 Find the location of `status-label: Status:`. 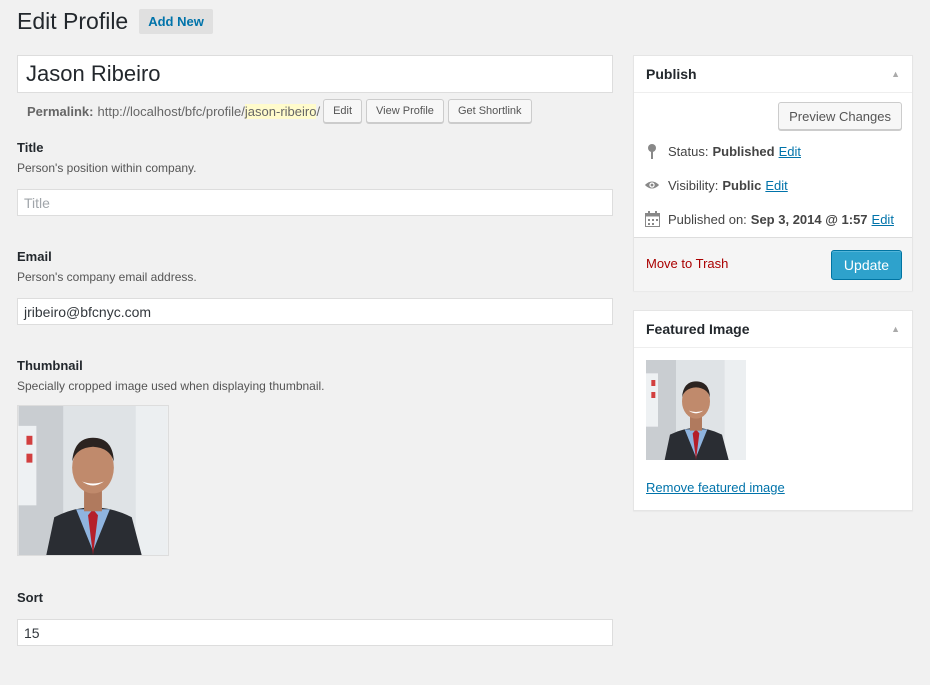

status-label: Status: is located at coordinates (688, 151).